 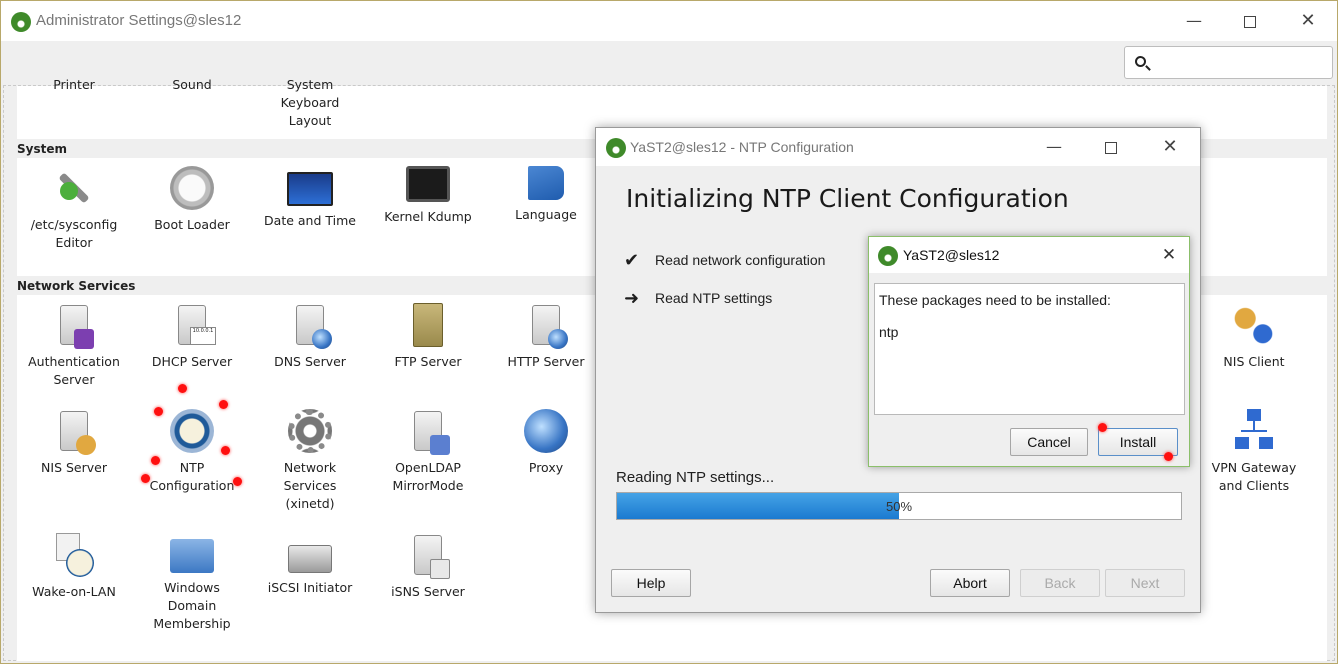 What do you see at coordinates (310, 189) in the screenshot?
I see `world-map-icon` at bounding box center [310, 189].